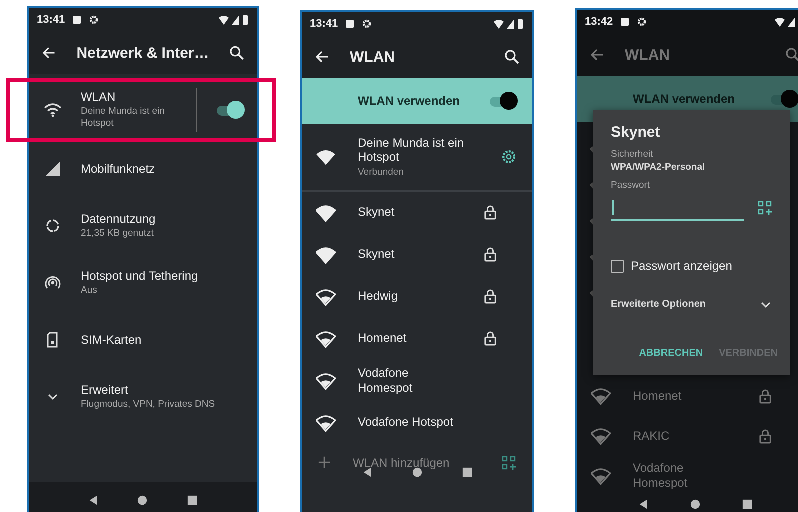 The width and height of the screenshot is (798, 512). What do you see at coordinates (636, 132) in the screenshot?
I see `dialog-title: Skynet` at bounding box center [636, 132].